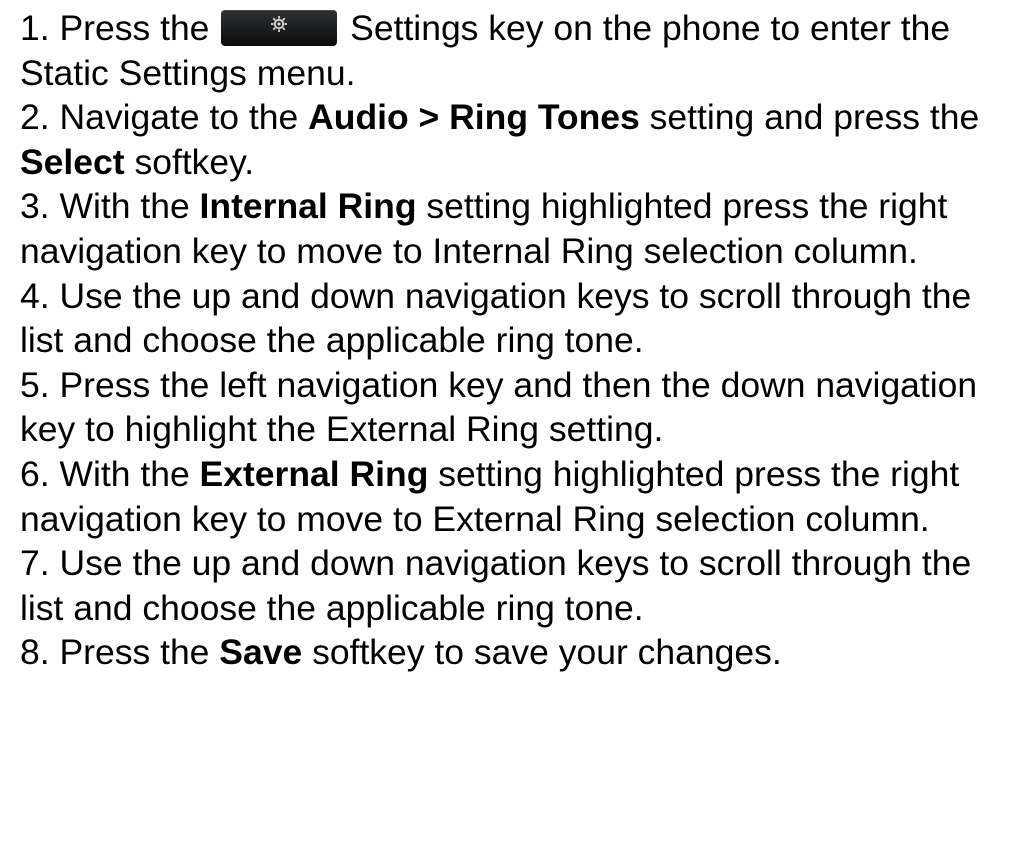  What do you see at coordinates (474, 117) in the screenshot?
I see `step-2-menu-path: Audio > Ring Tones` at bounding box center [474, 117].